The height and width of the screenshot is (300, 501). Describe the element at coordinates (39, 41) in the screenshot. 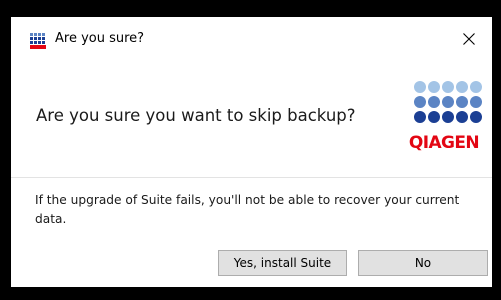

I see `qiagen-app-icon` at that location.